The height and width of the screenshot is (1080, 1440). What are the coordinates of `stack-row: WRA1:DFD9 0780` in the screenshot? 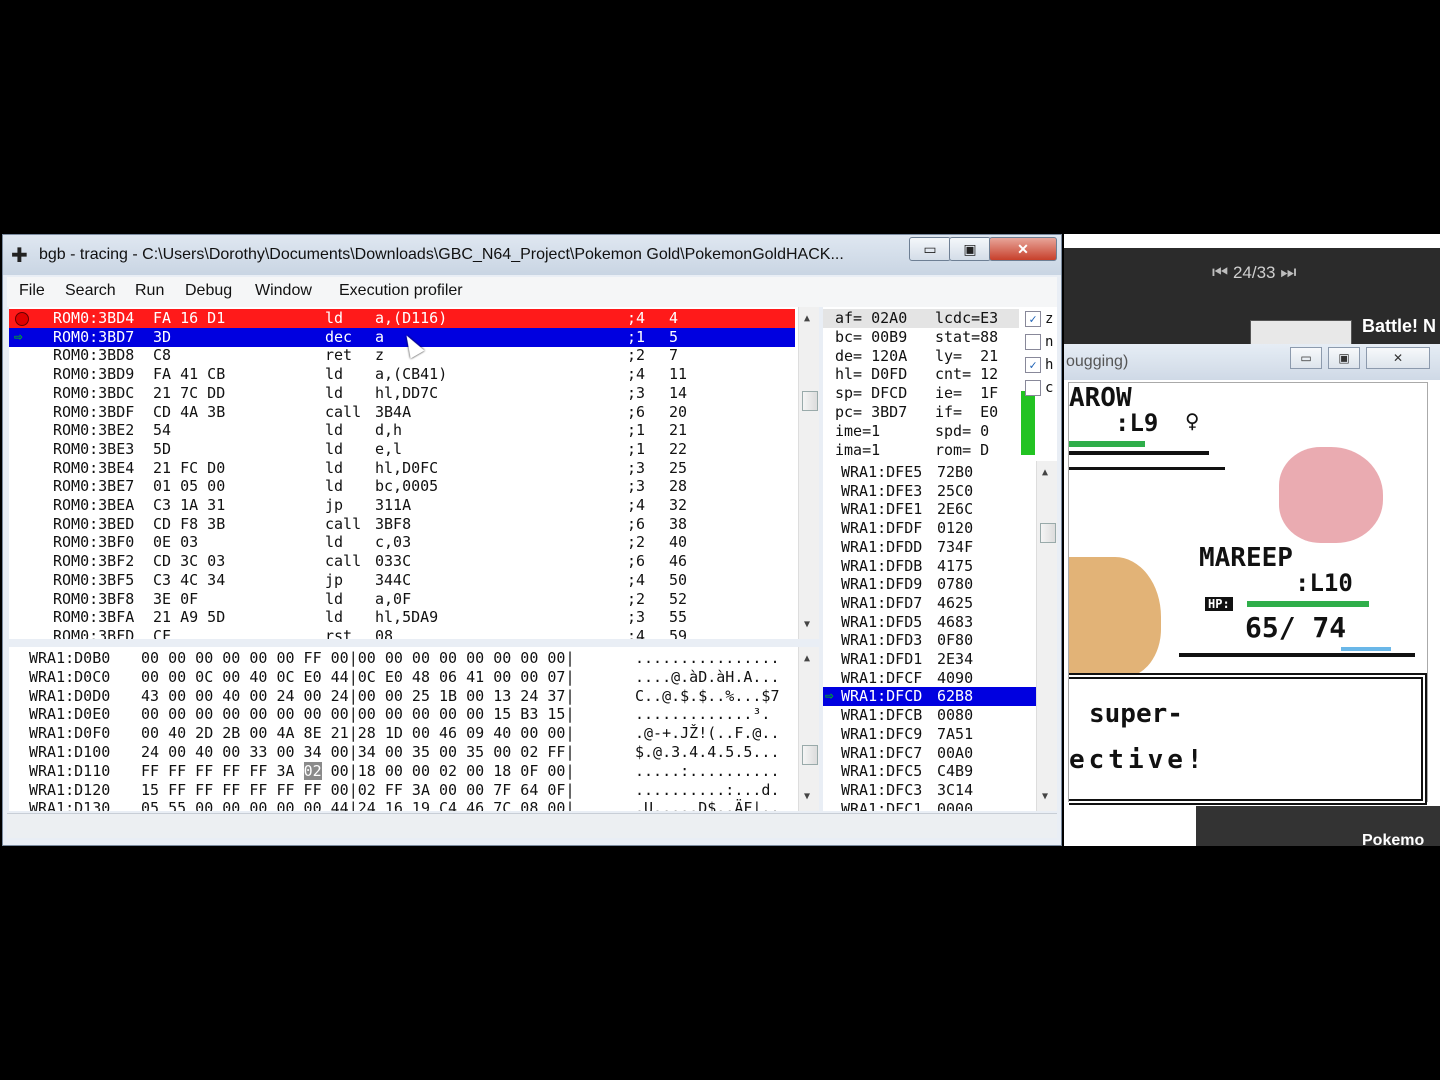 It's located at (930, 584).